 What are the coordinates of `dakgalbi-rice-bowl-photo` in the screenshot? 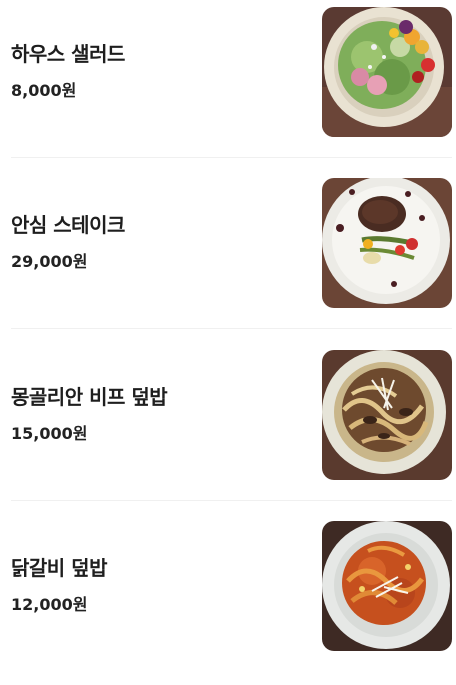 It's located at (387, 586).